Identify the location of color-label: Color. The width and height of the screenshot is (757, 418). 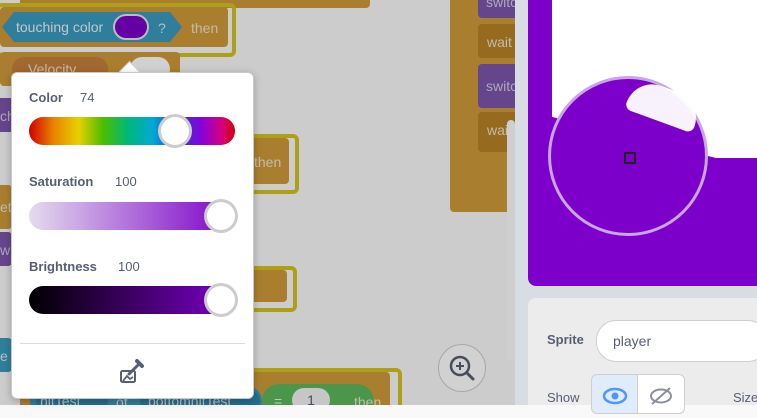
(46, 97).